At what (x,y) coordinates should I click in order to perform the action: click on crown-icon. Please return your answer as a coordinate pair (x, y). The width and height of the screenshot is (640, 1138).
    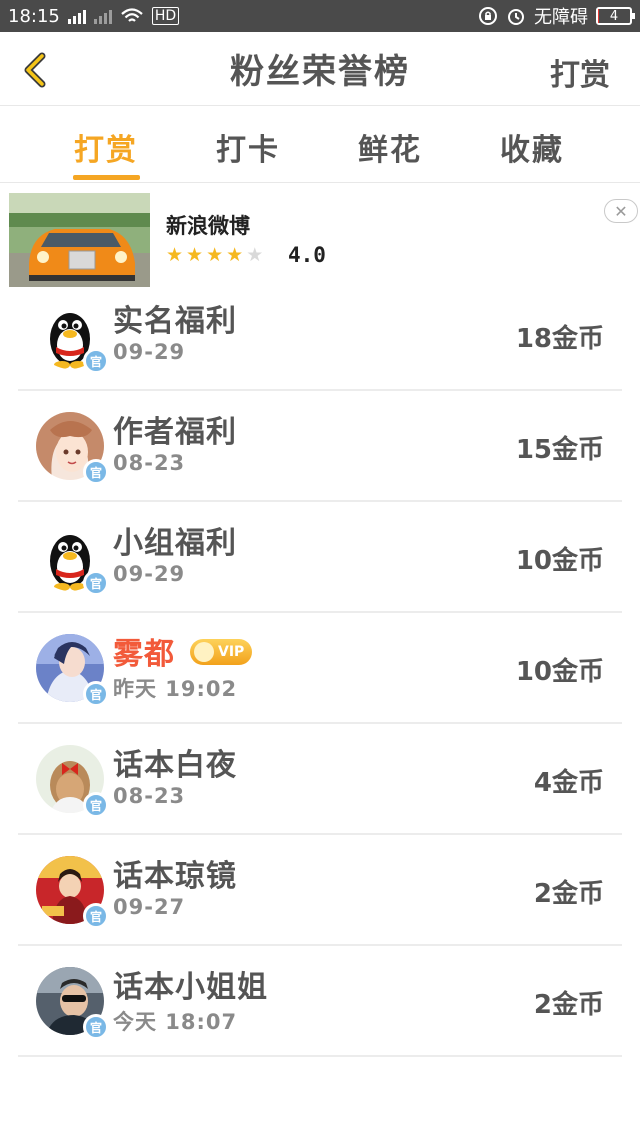
    Looking at the image, I should click on (204, 652).